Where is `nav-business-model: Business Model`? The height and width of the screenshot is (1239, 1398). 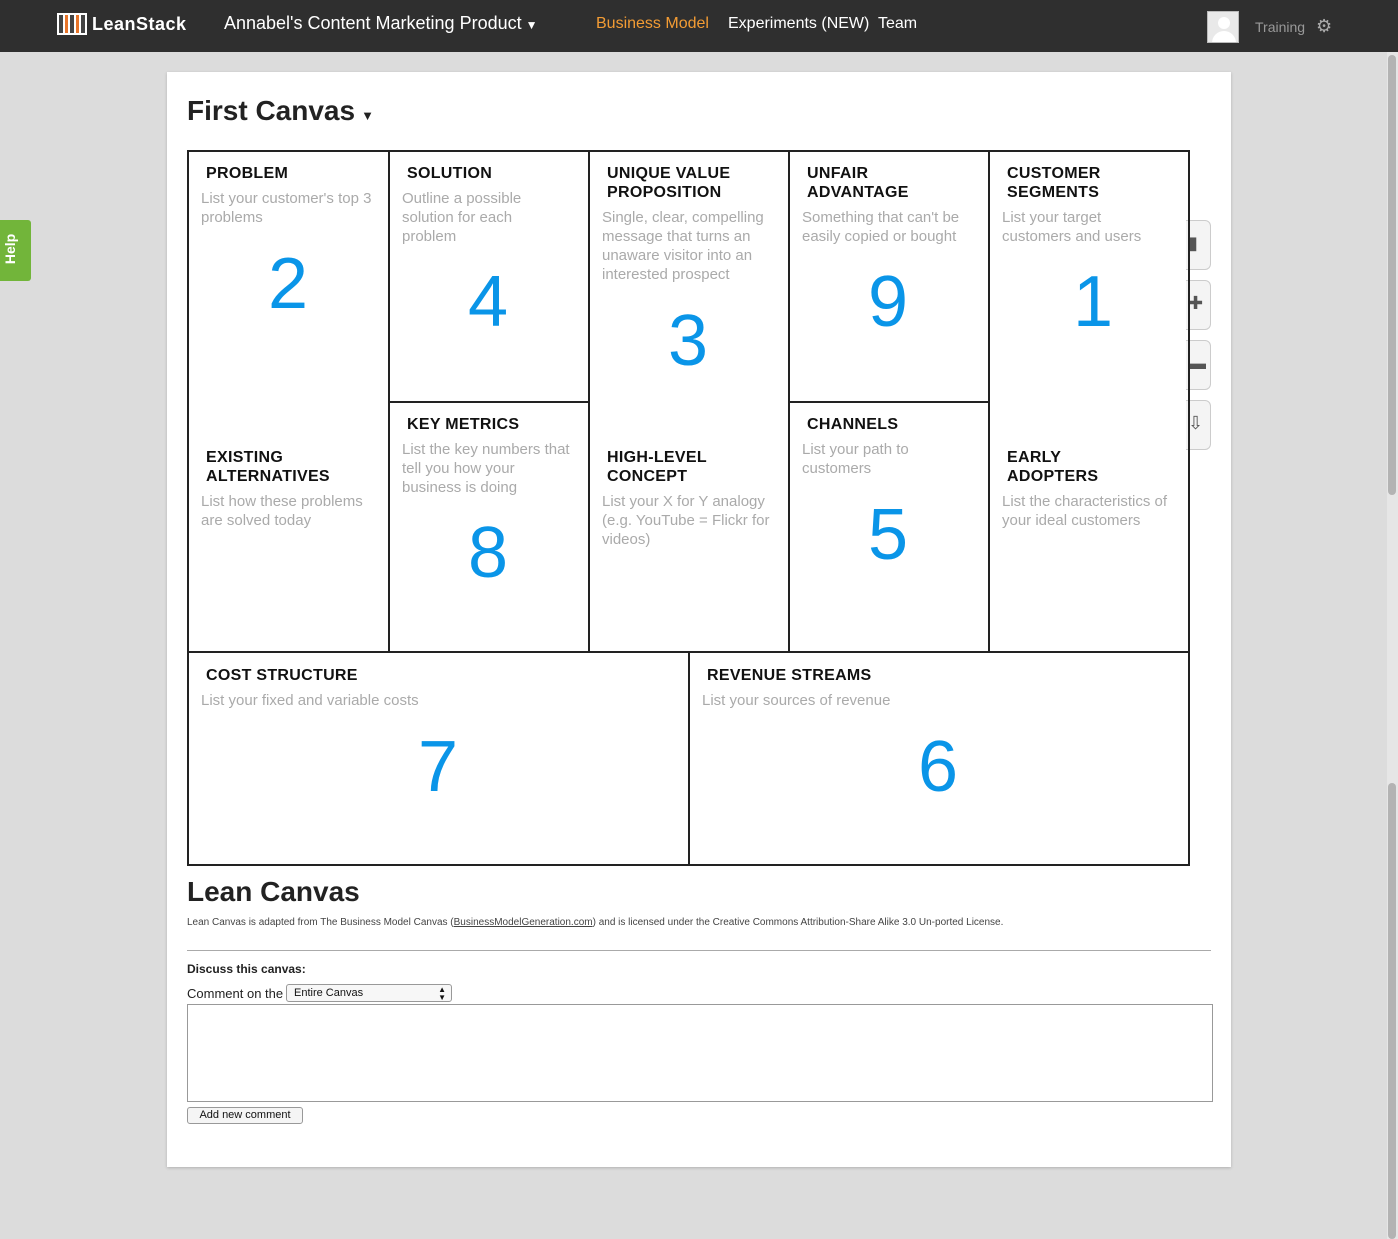
nav-business-model: Business Model is located at coordinates (652, 24).